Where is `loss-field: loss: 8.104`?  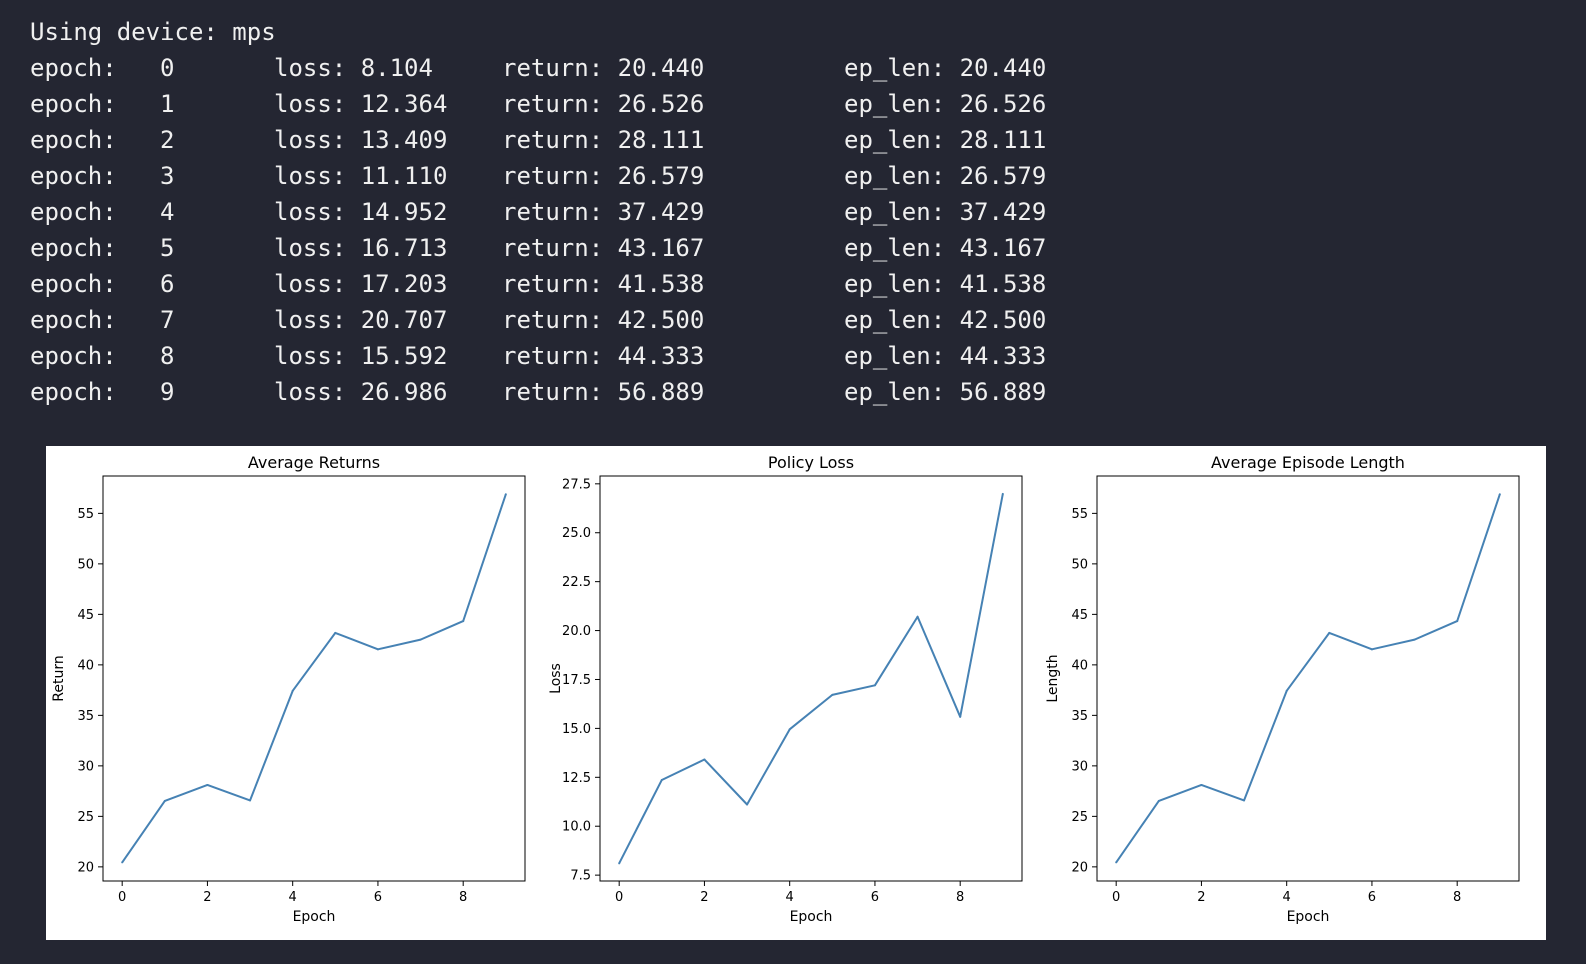
loss-field: loss: 8.104 is located at coordinates (353, 68).